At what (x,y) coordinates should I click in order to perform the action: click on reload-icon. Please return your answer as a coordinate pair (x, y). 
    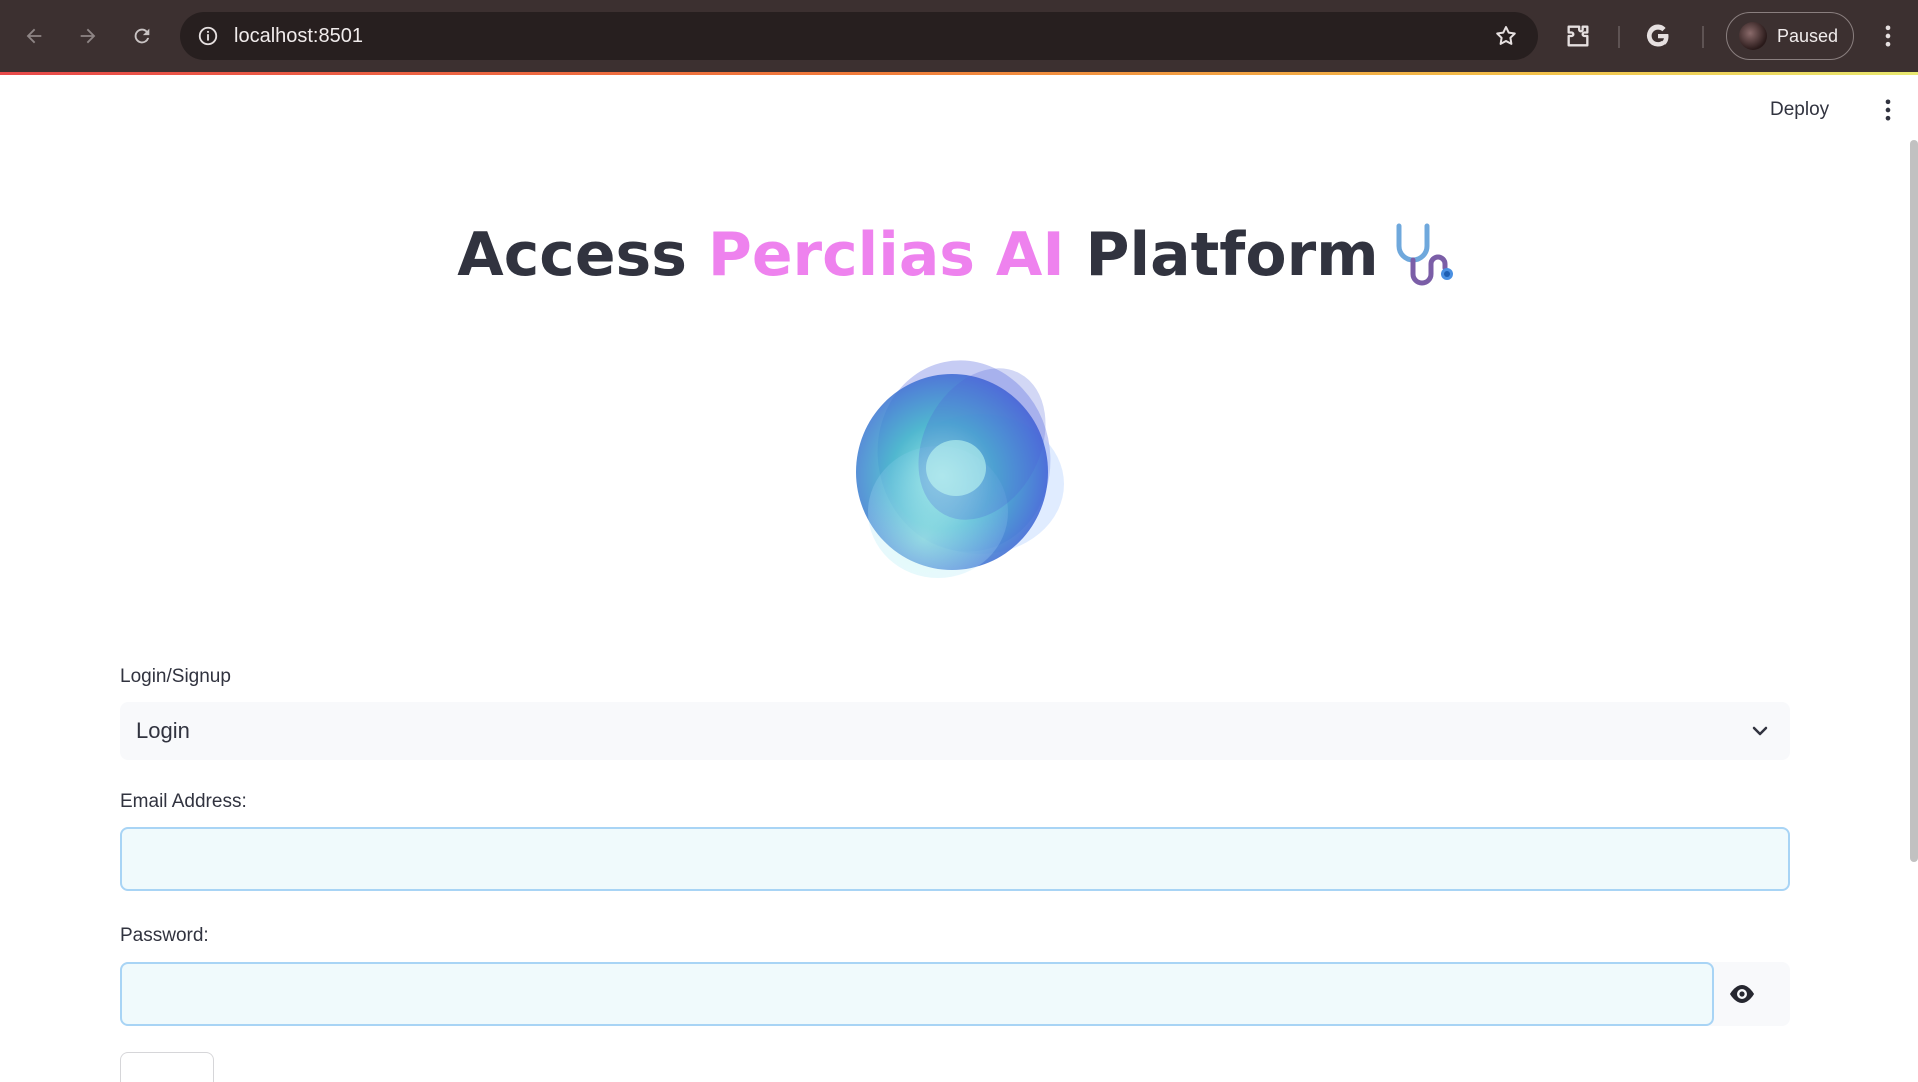
    Looking at the image, I should click on (142, 36).